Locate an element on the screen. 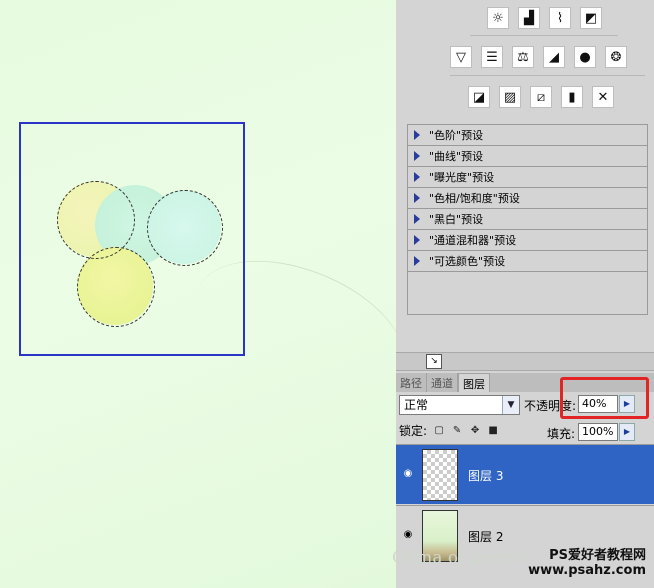  lock-all-icon: ■ is located at coordinates (493, 431).